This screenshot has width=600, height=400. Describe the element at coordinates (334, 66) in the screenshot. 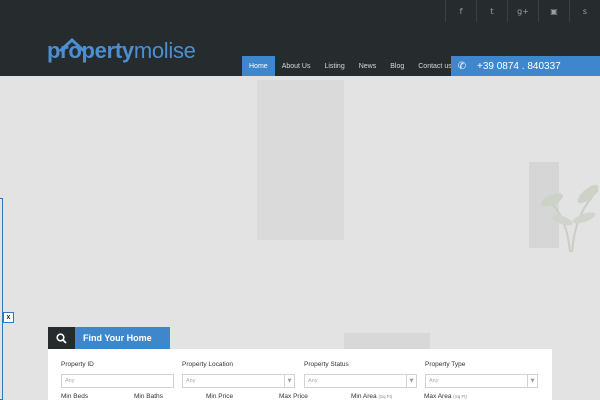

I see `nav-item-listing: Listing` at that location.